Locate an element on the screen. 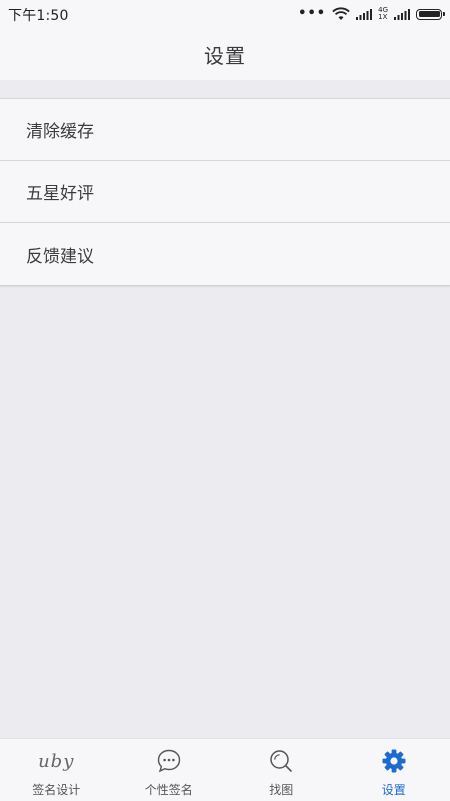 The width and height of the screenshot is (450, 801). network-type-bottom: 1X is located at coordinates (383, 17).